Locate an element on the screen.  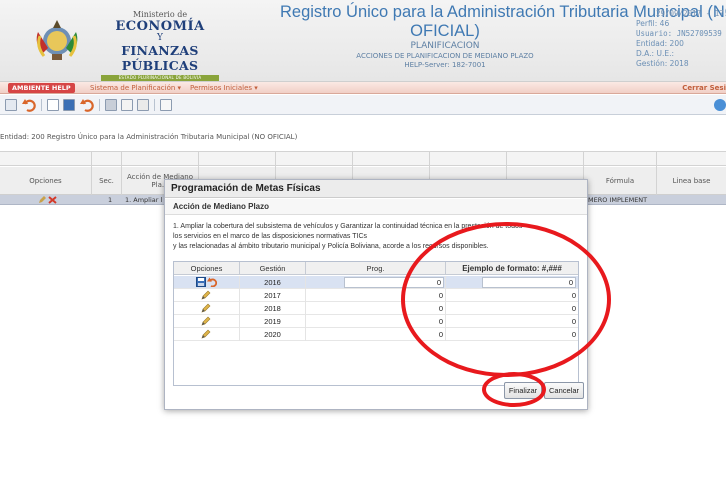
help-icon is located at coordinates (720, 105).